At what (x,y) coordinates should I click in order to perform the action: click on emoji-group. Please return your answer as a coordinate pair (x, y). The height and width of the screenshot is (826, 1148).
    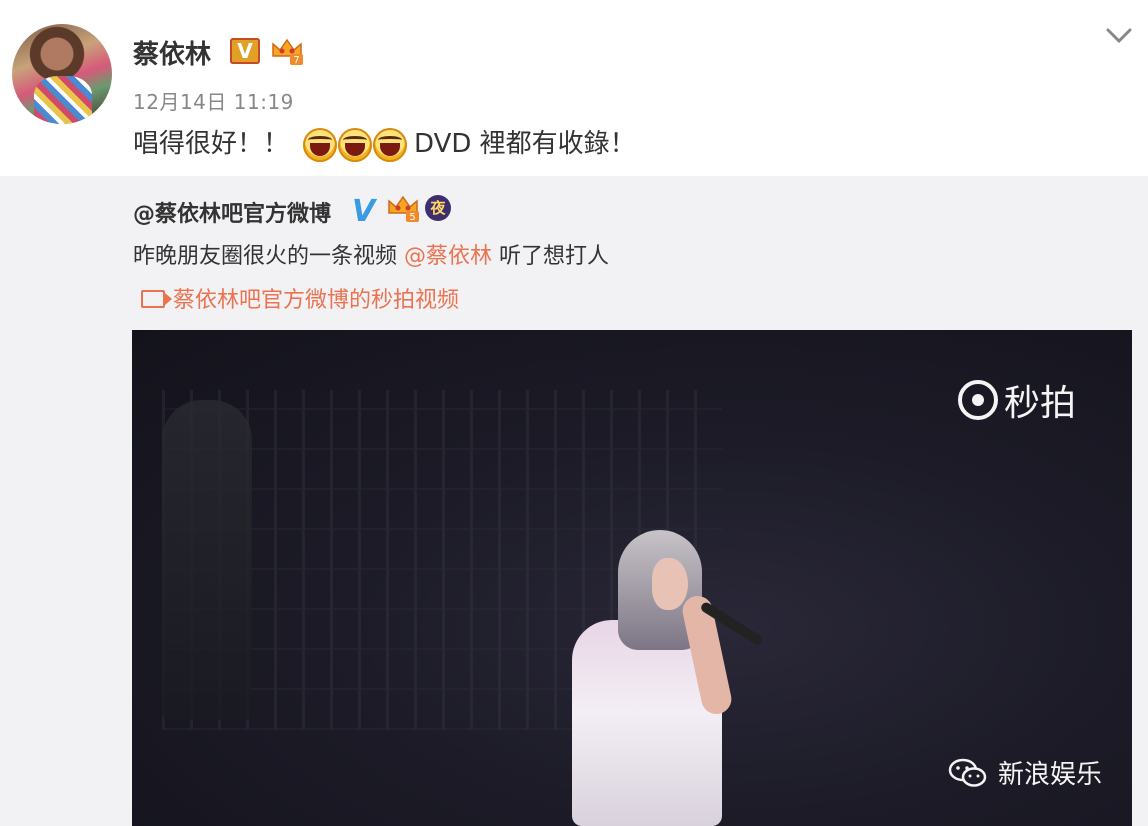
    Looking at the image, I should click on (355, 144).